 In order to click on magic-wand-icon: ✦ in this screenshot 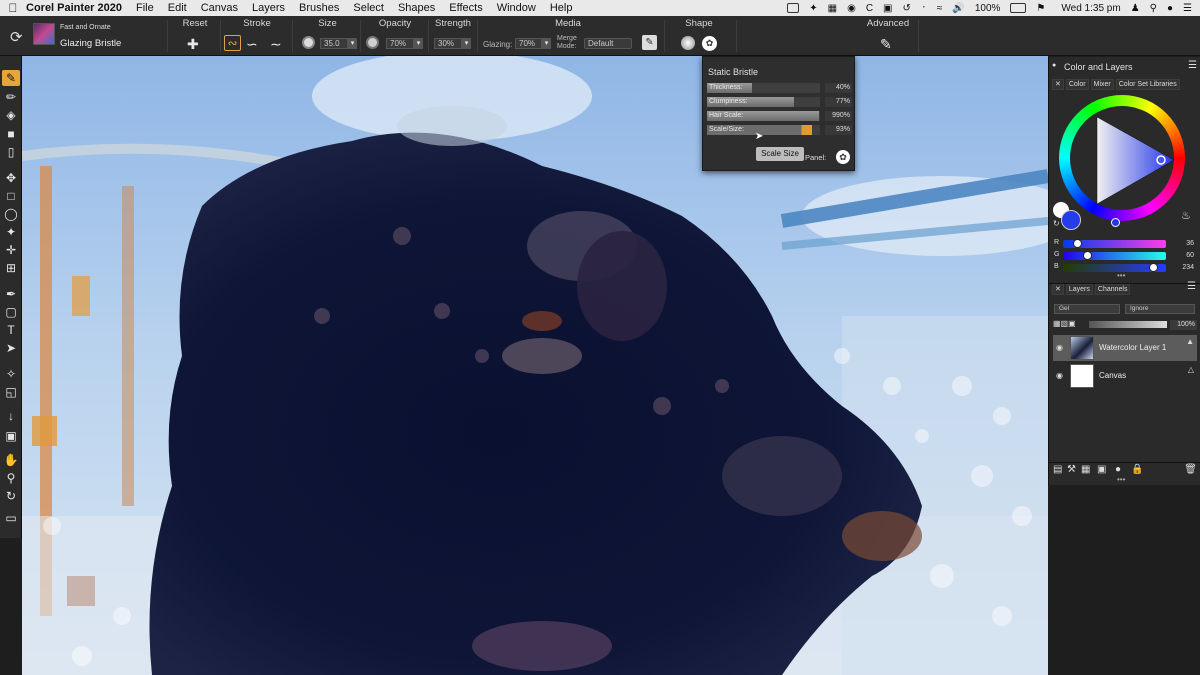, I will do `click(11, 232)`.